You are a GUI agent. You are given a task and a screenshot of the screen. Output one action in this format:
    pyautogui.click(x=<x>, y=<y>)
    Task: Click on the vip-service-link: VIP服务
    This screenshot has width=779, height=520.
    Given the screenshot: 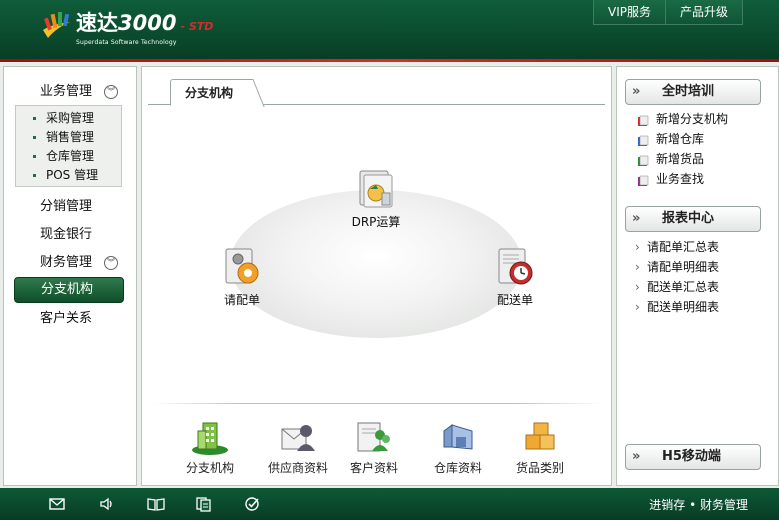 What is the action you would take?
    pyautogui.click(x=630, y=12)
    